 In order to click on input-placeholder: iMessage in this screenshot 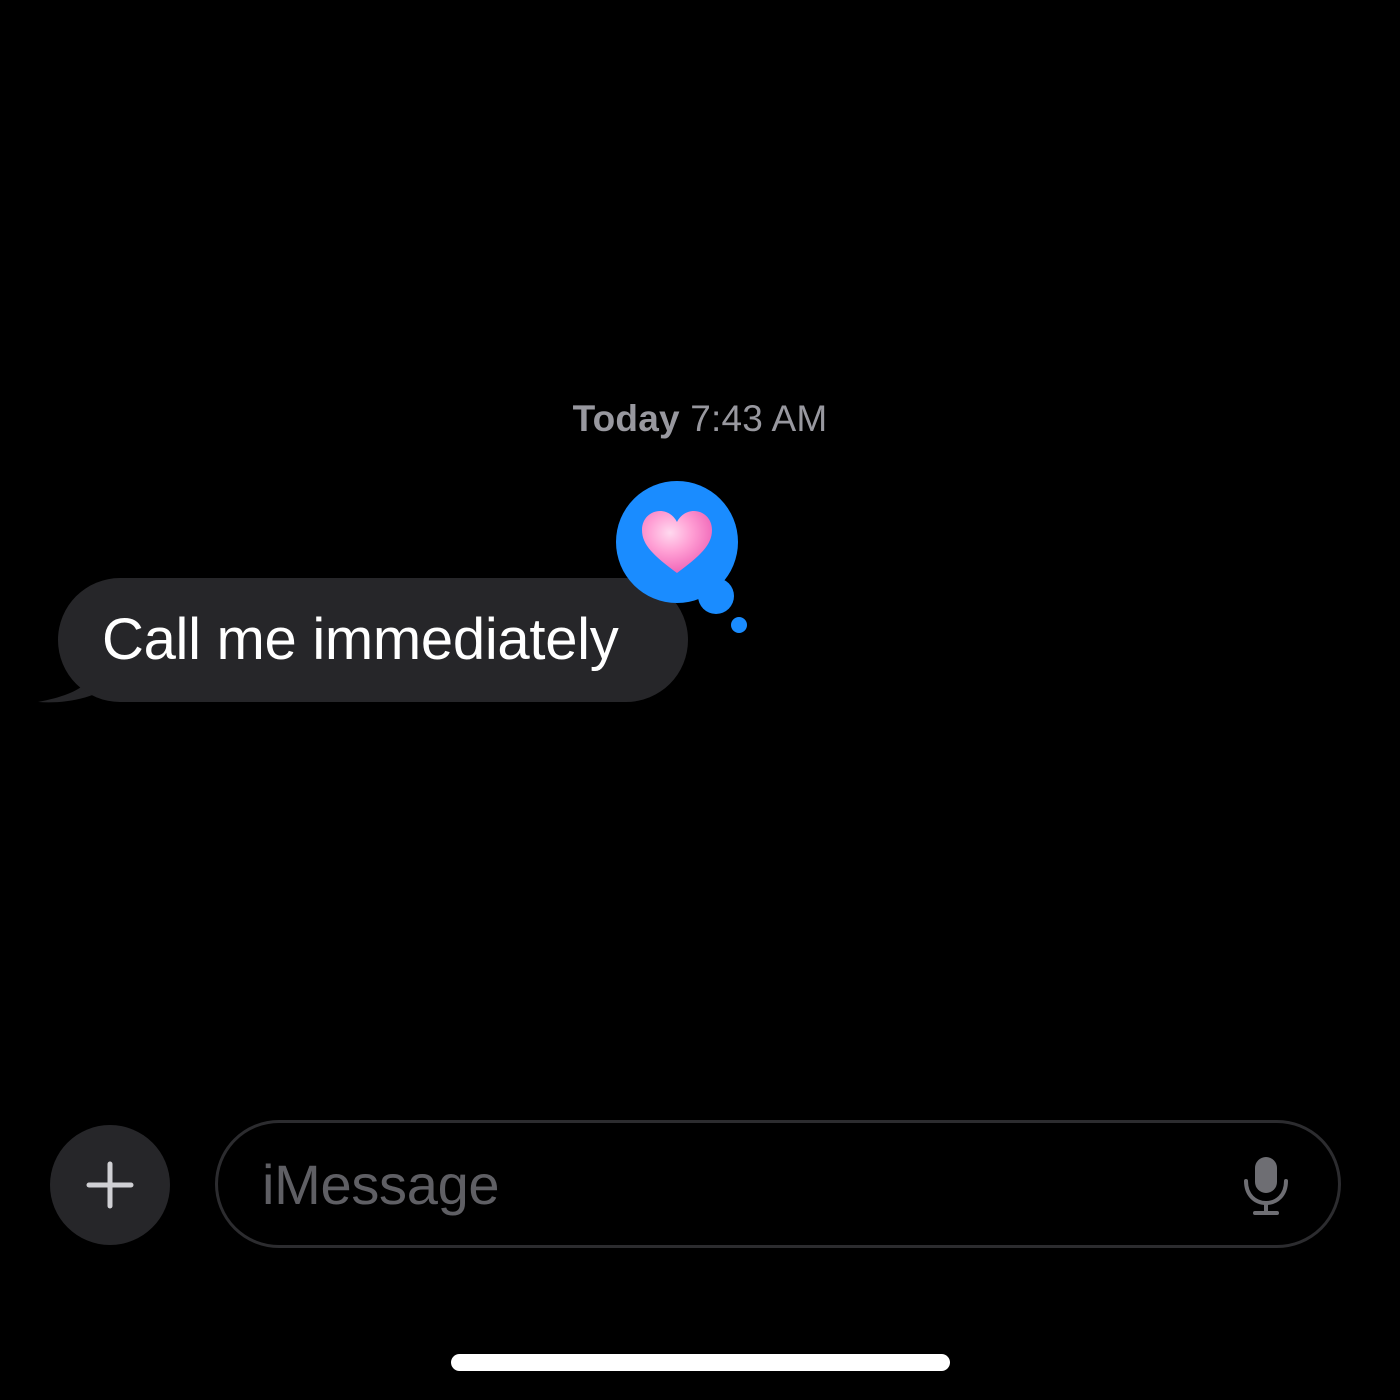, I will do `click(381, 1184)`.